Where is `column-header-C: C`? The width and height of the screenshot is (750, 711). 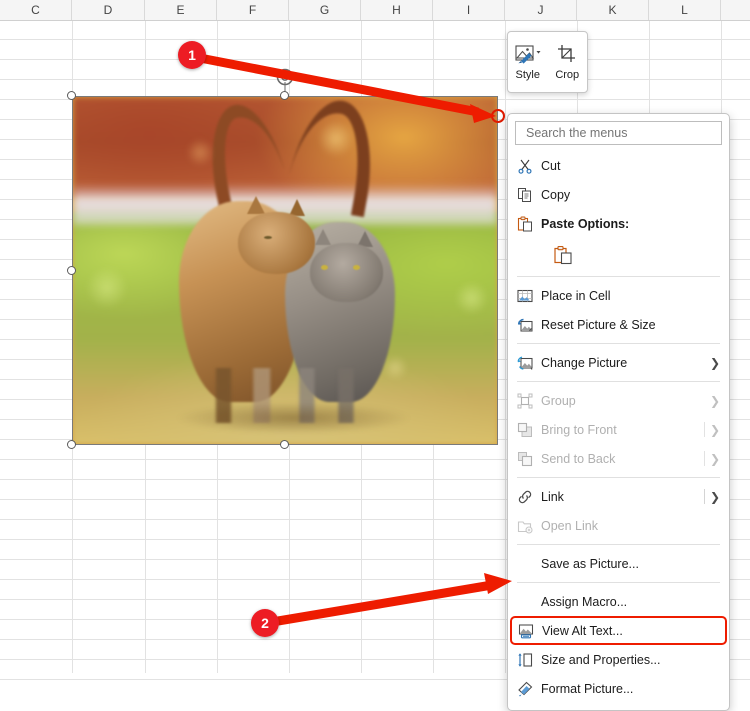
column-header-C: C is located at coordinates (36, 10).